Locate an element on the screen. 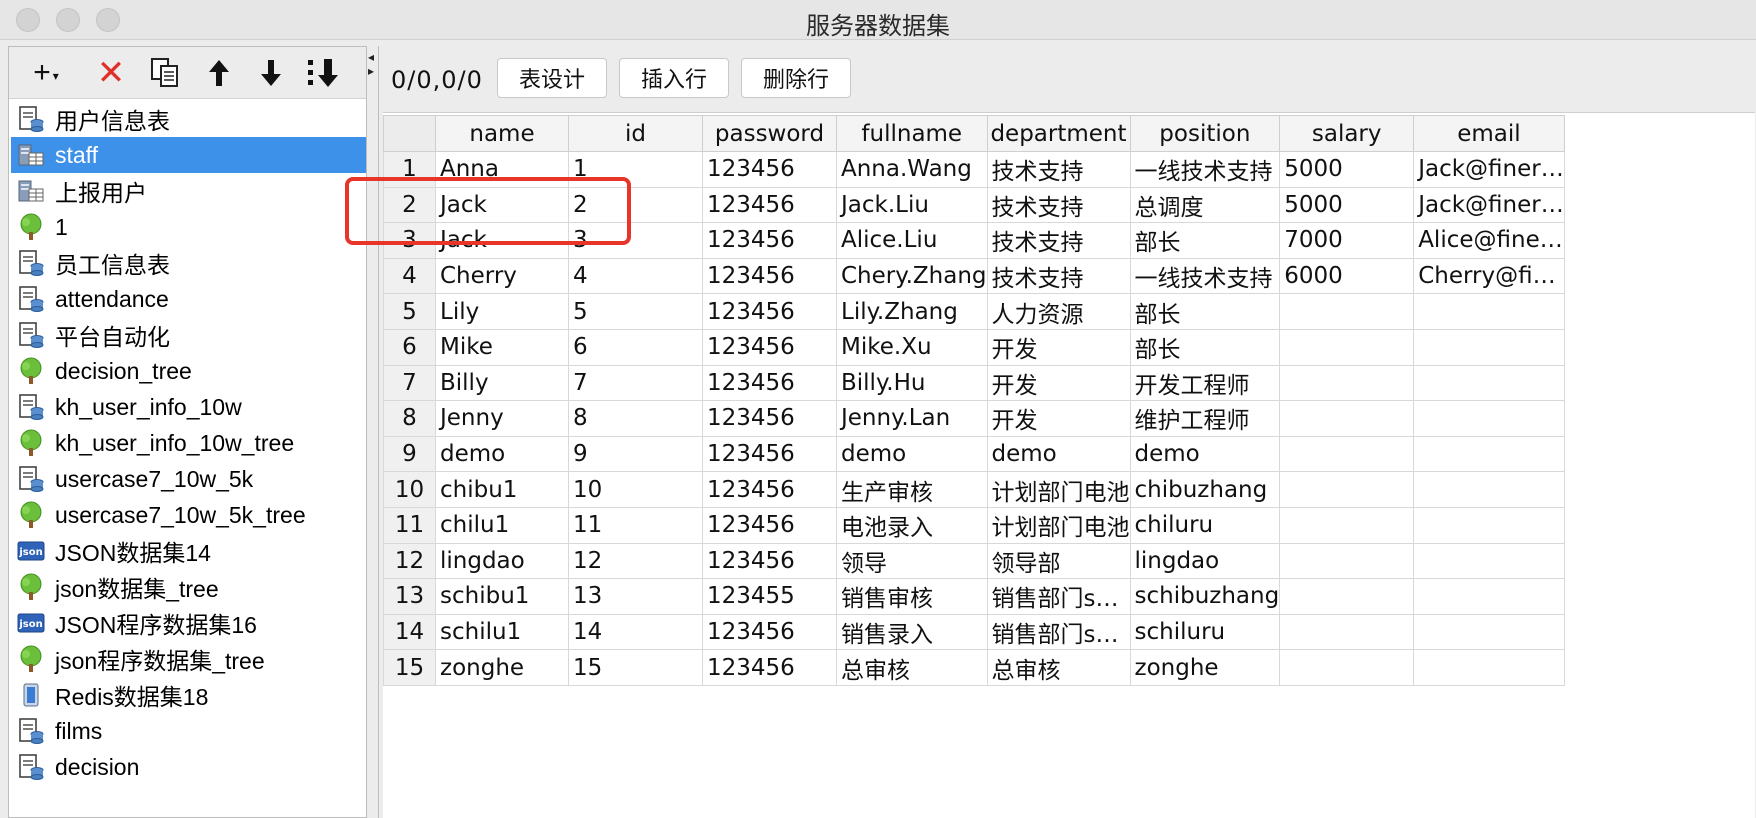 Image resolution: width=1756 pixels, height=818 pixels. cell-position: demo is located at coordinates (1205, 454).